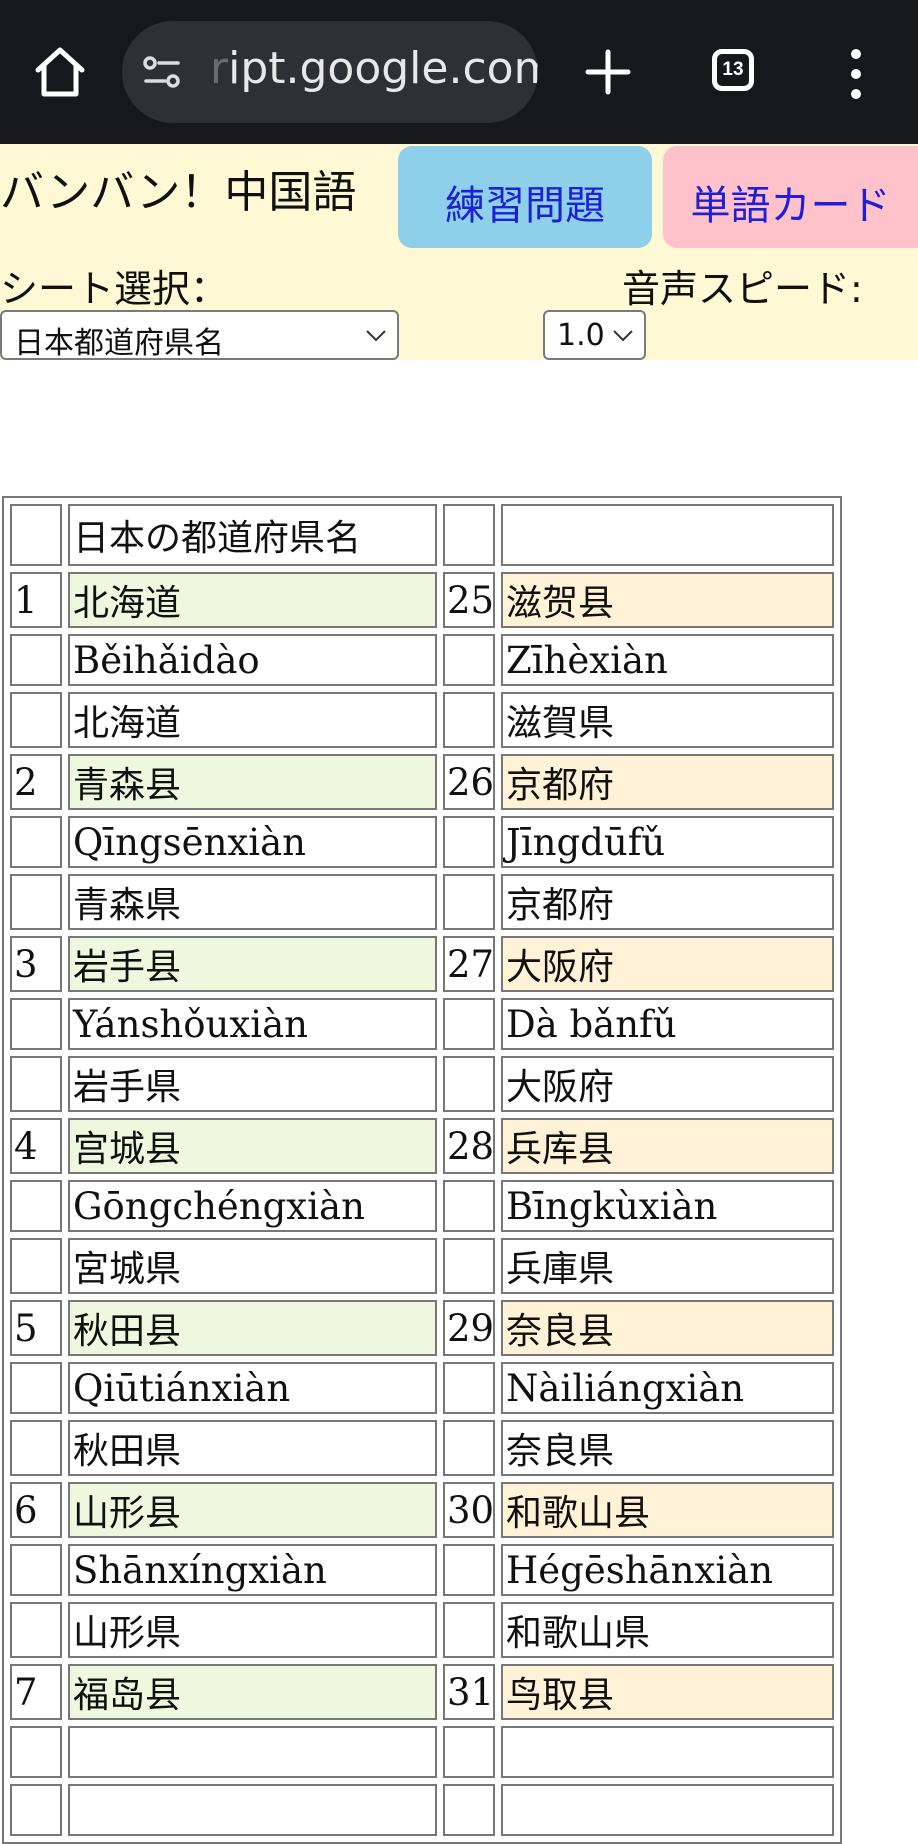 This screenshot has height=1844, width=918. I want to click on url-visible: ipt.google.com, so click(383, 68).